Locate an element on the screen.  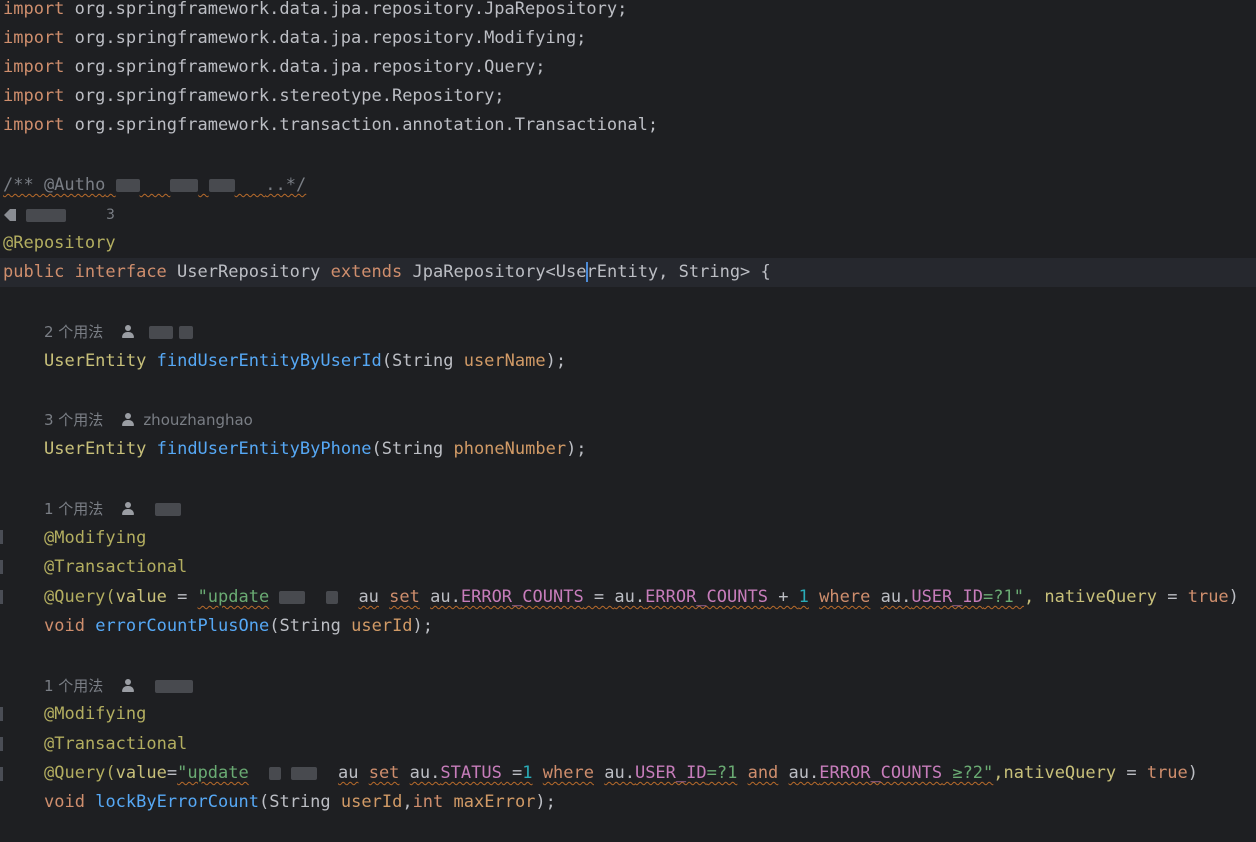
usage-count: 3 个用法 is located at coordinates (74, 420).